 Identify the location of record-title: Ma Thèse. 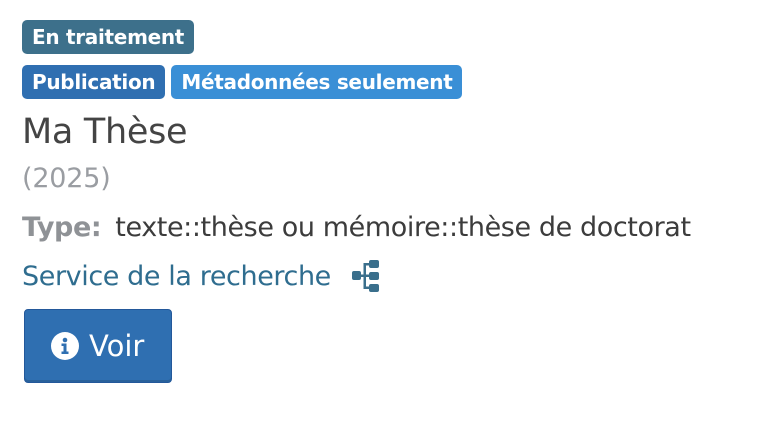
(105, 132).